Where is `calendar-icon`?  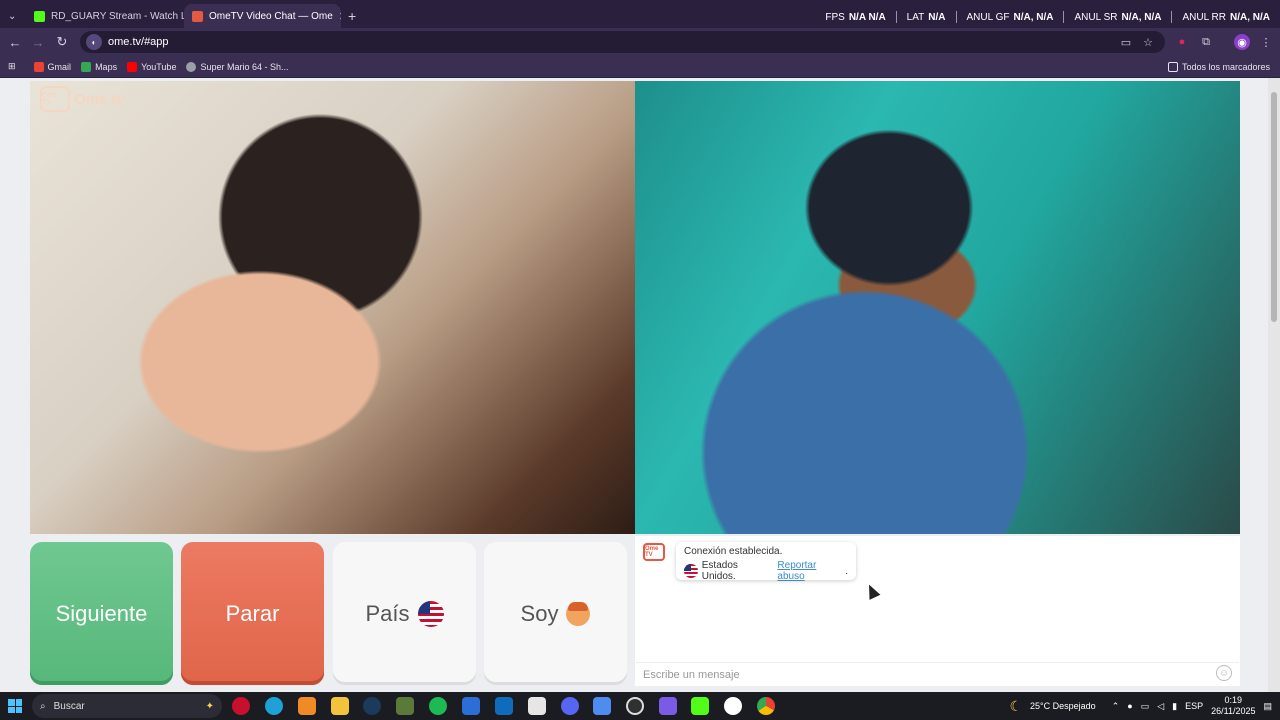
calendar-icon is located at coordinates (537, 706).